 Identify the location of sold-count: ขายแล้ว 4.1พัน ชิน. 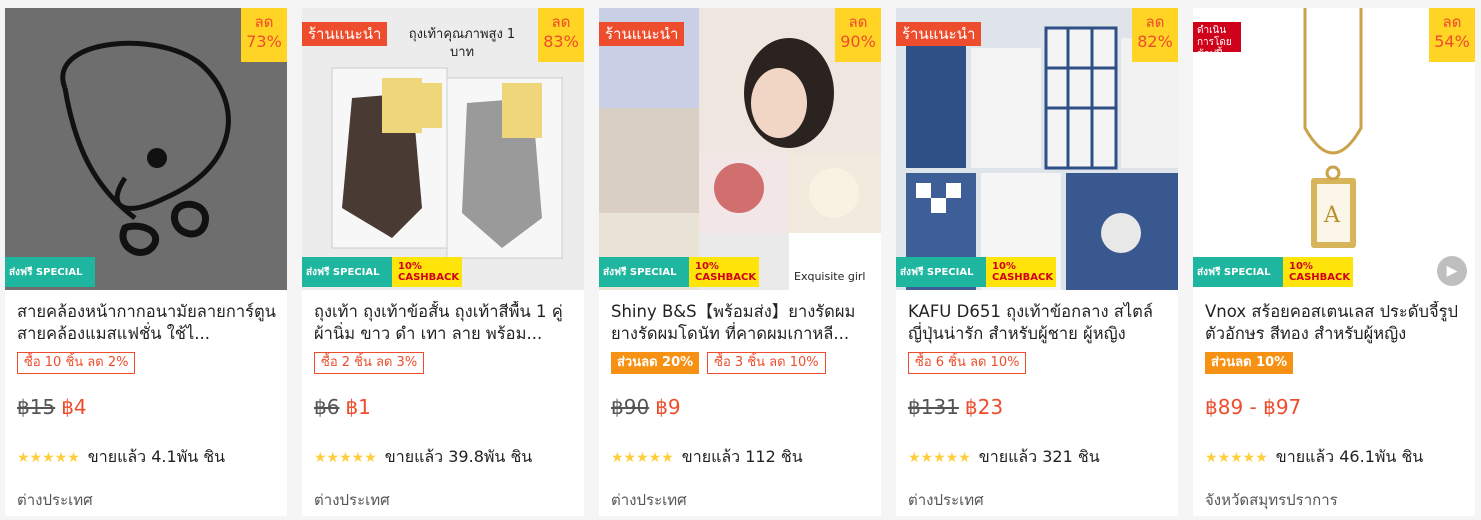
(156, 456).